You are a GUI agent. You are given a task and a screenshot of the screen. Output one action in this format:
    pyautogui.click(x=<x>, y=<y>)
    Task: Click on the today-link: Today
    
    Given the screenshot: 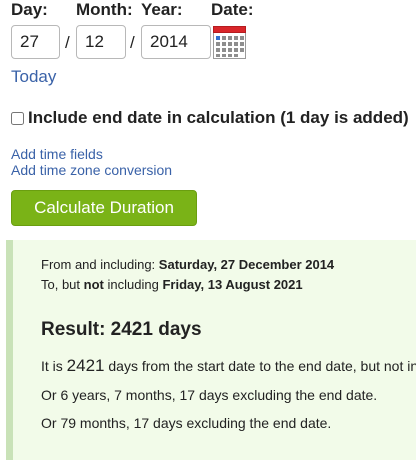 What is the action you would take?
    pyautogui.click(x=33, y=77)
    